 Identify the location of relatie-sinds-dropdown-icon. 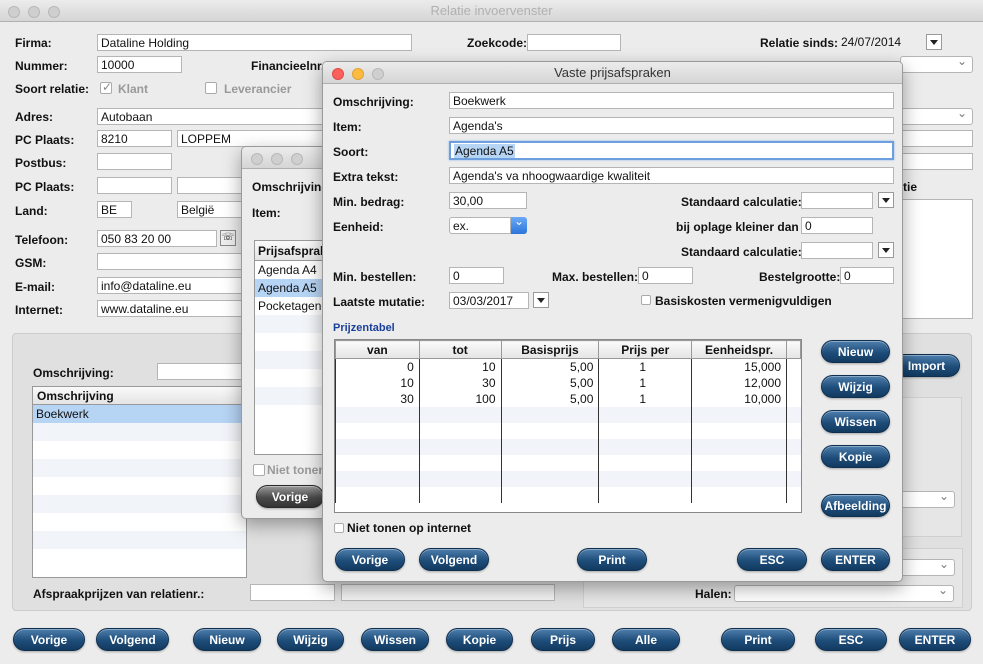
(934, 42).